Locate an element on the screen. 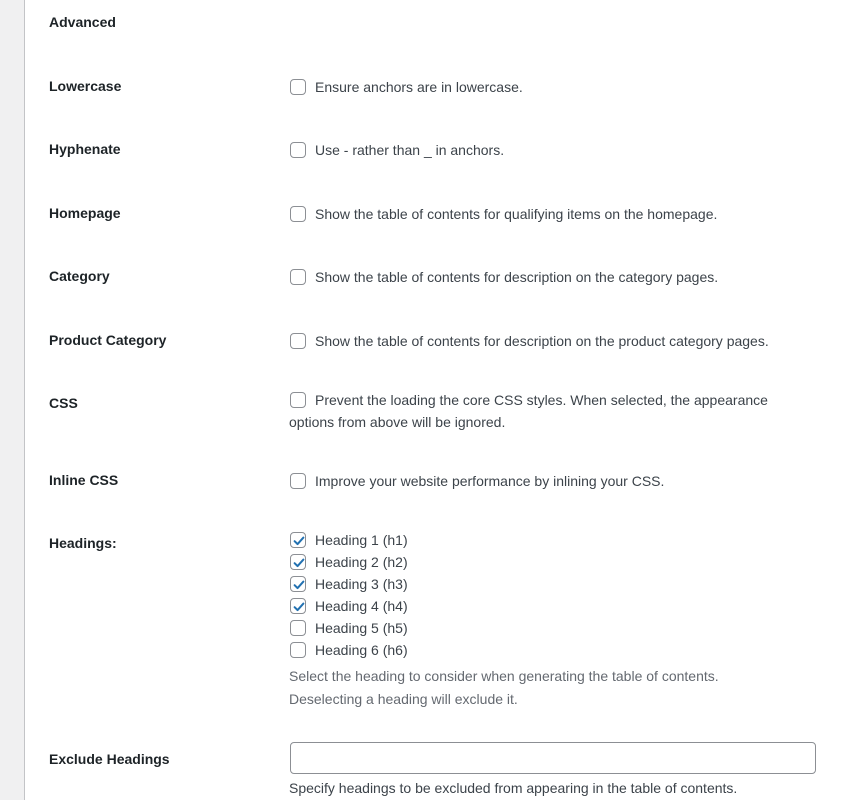 This screenshot has height=800, width=865. hyphenate-label: Hyphenate is located at coordinates (85, 149).